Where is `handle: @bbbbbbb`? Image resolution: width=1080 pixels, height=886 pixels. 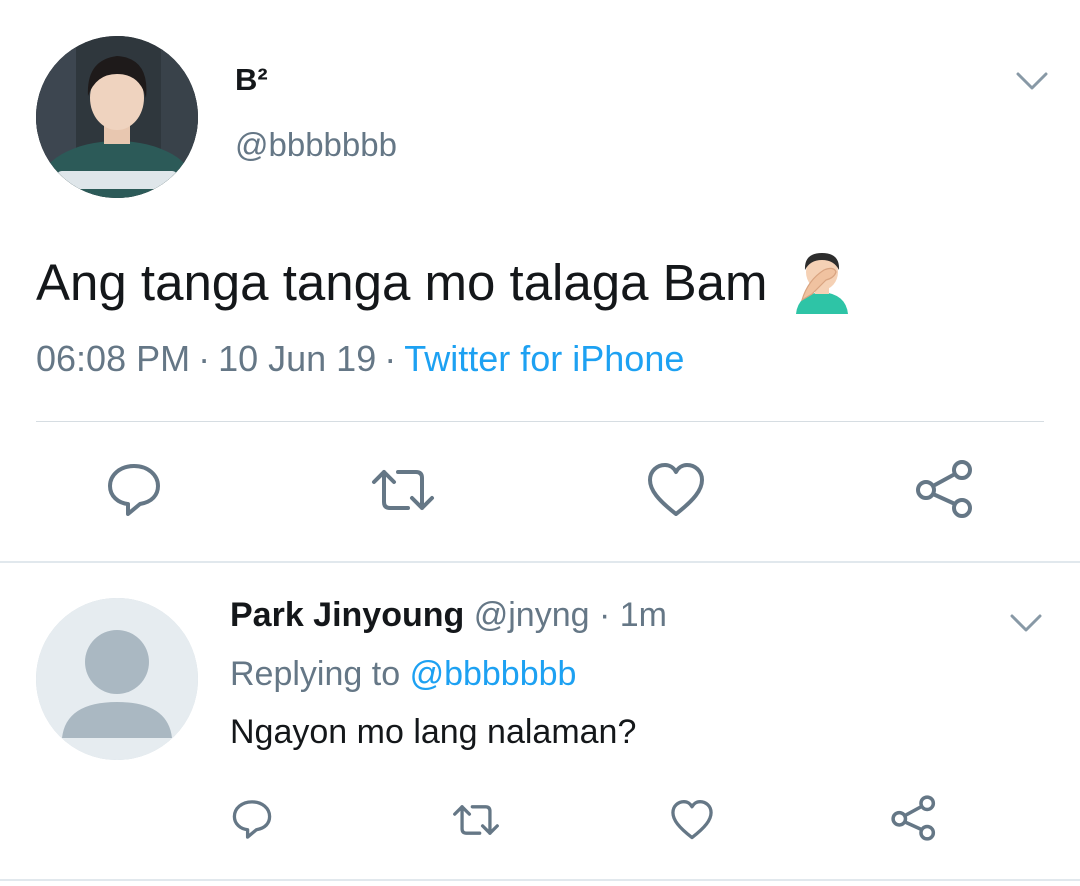
handle: @bbbbbbb is located at coordinates (316, 145).